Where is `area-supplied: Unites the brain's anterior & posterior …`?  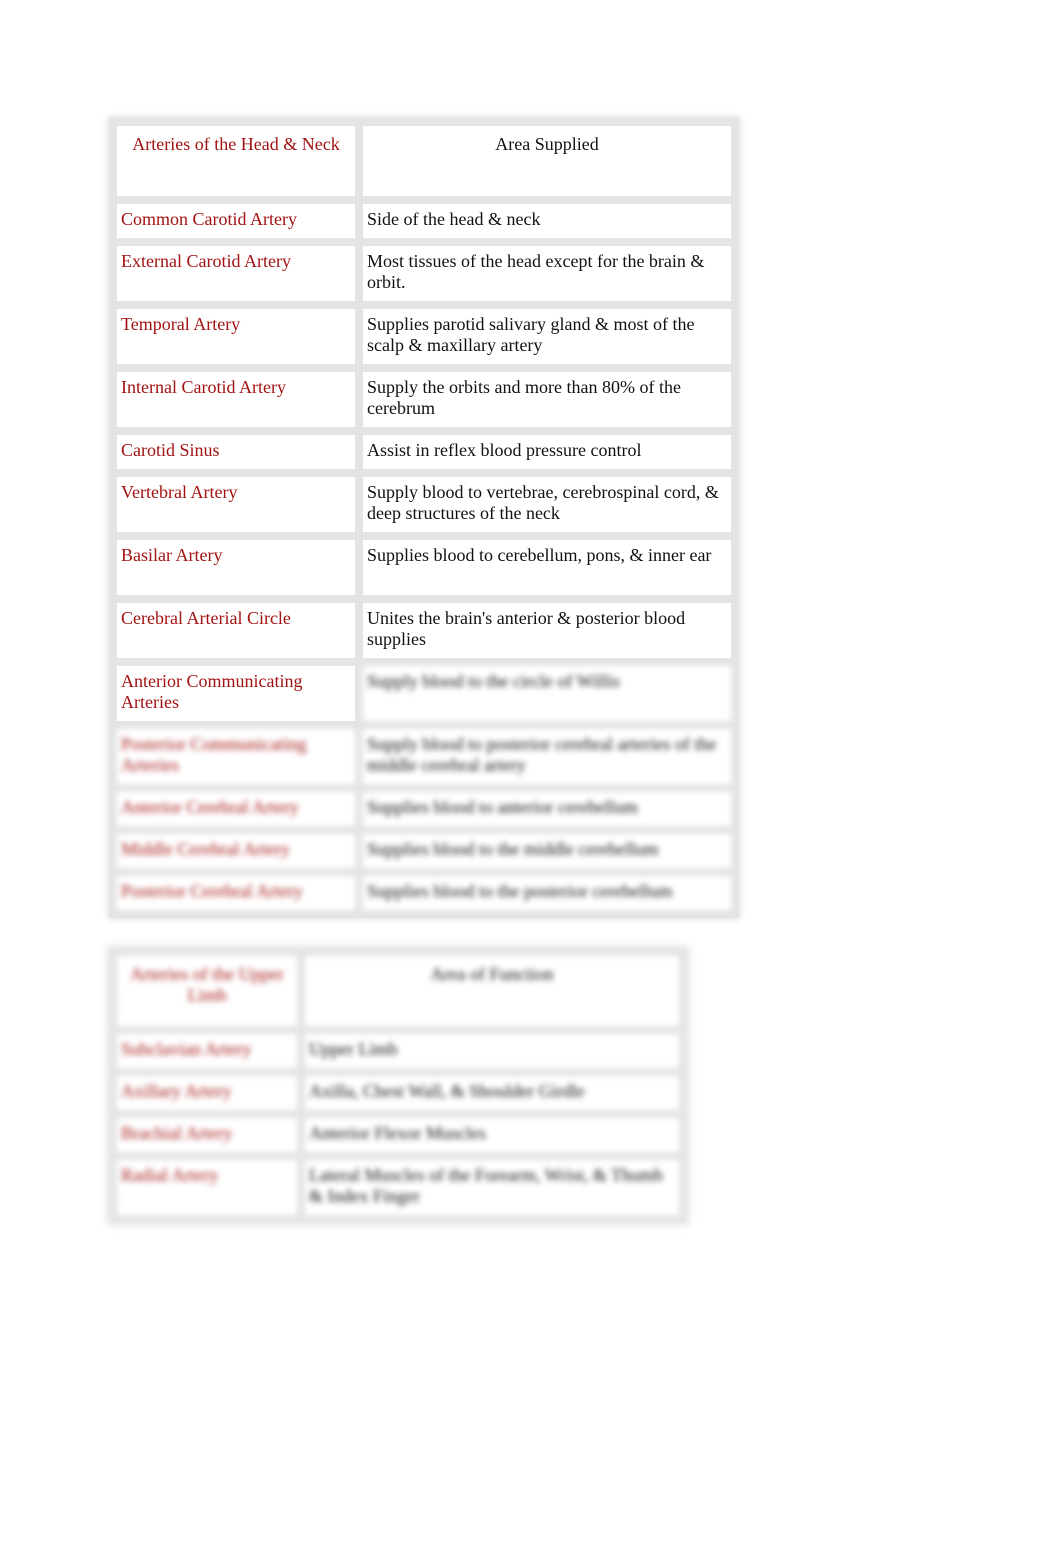 area-supplied: Unites the brain's anterior & posterior … is located at coordinates (547, 630).